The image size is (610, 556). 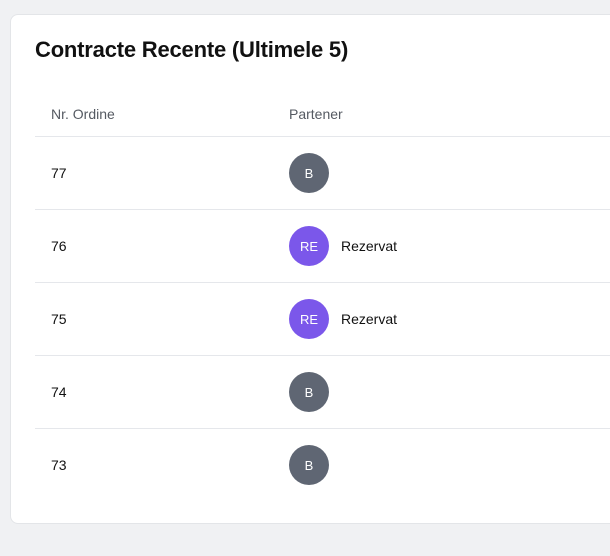 I want to click on table-row: 74 B, so click(x=322, y=392).